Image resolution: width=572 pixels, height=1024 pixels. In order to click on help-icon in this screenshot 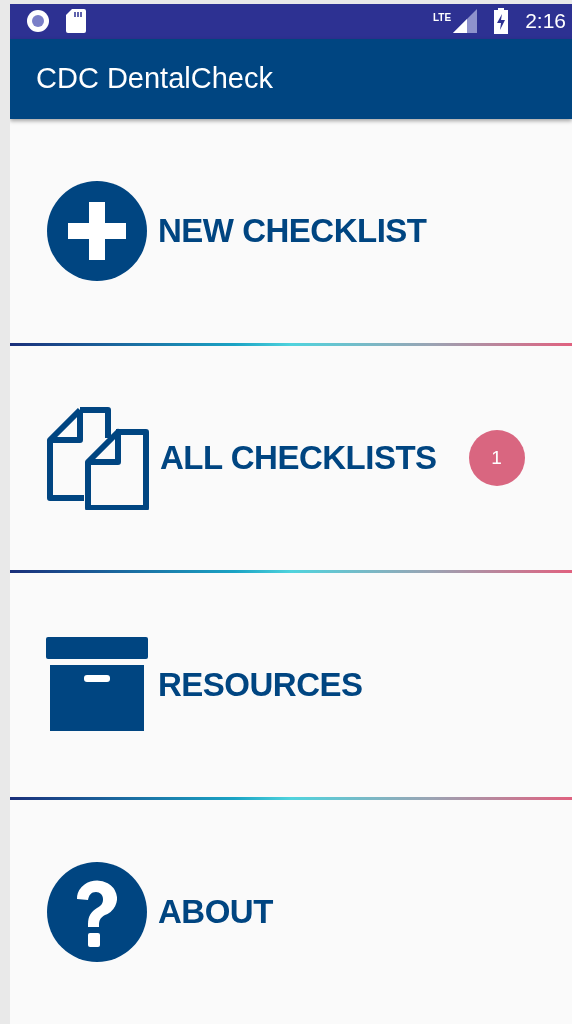, I will do `click(97, 912)`.